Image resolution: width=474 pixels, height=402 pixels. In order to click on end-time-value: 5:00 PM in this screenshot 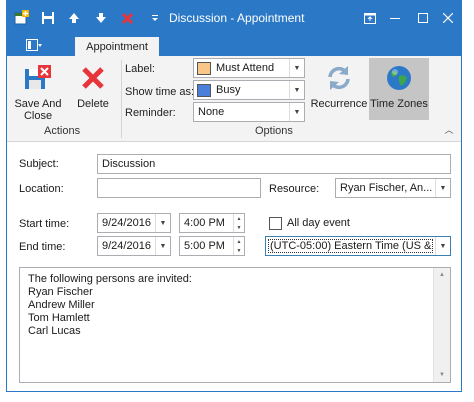, I will do `click(204, 246)`.